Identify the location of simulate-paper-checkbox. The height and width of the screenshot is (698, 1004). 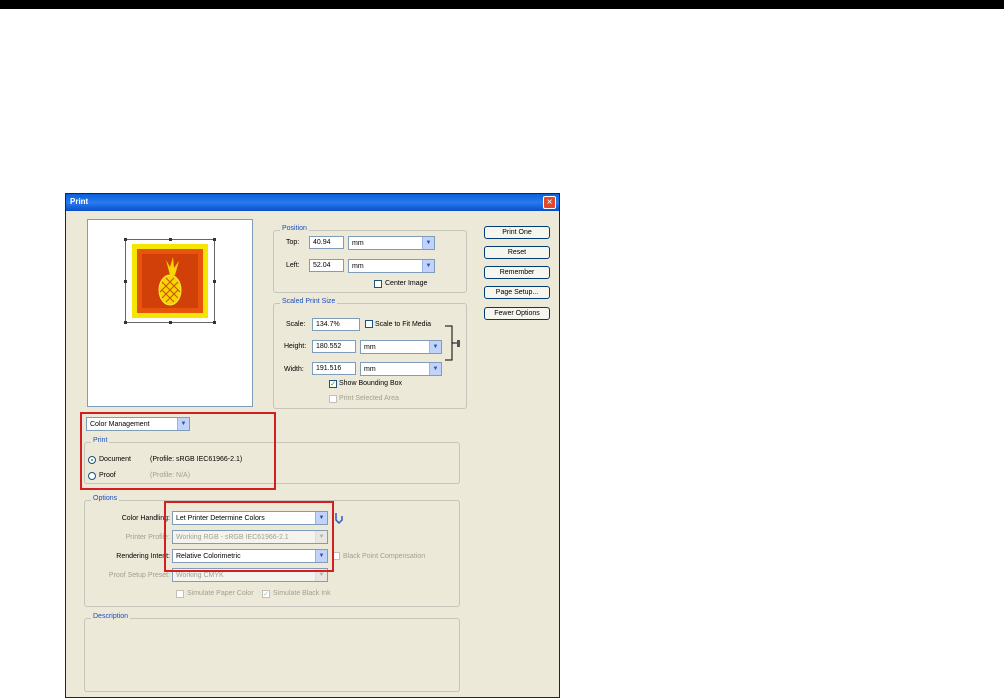
(180, 594).